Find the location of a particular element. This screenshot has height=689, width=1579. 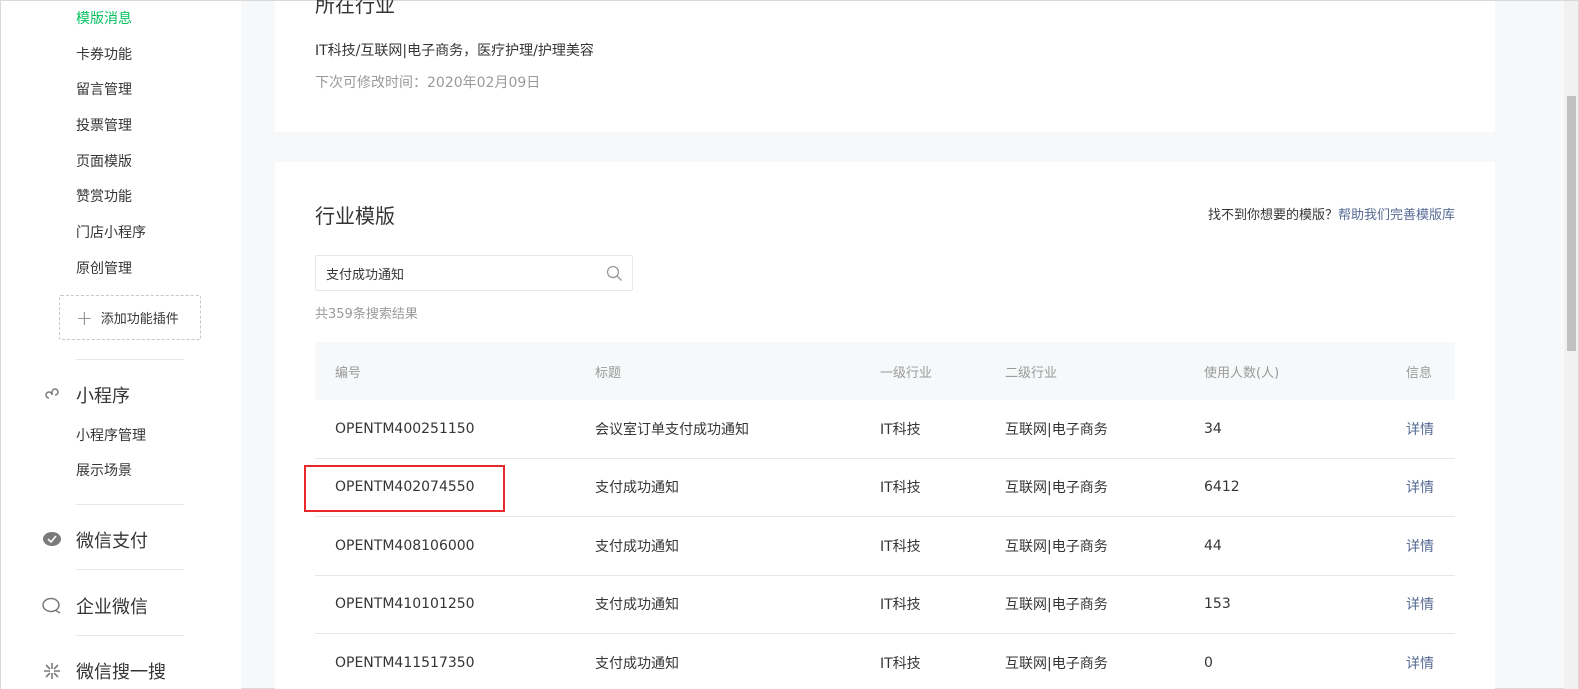

industry-card-title: 所在行业 is located at coordinates (355, 8).